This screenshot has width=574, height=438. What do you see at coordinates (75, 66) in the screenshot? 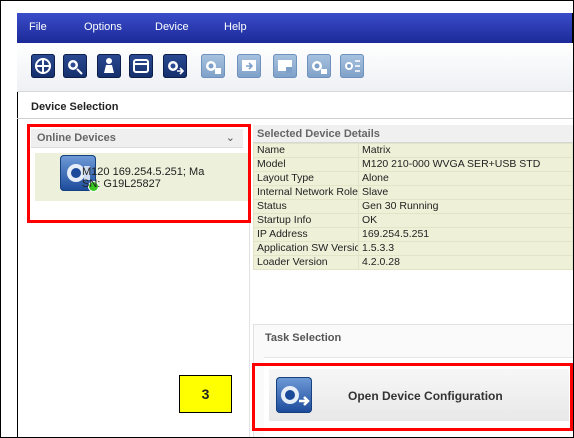
I see `search-camera-icon` at bounding box center [75, 66].